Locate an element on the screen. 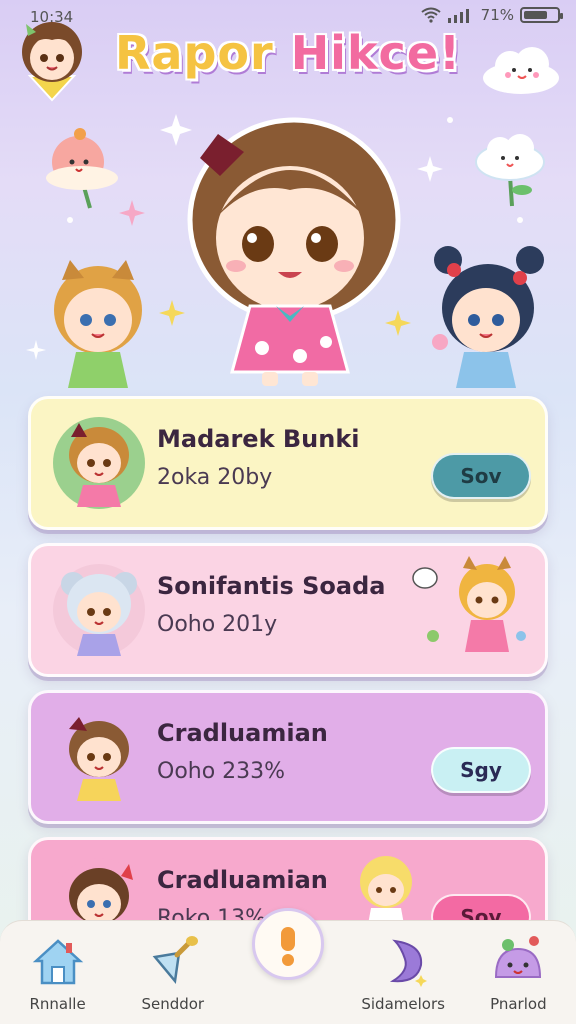  house-icon is located at coordinates (57, 962).